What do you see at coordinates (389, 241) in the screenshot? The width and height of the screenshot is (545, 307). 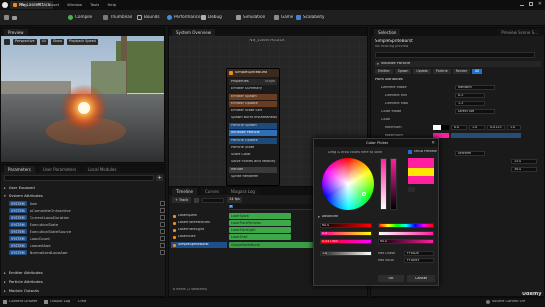 I see `value-field: 60.0` at bounding box center [389, 241].